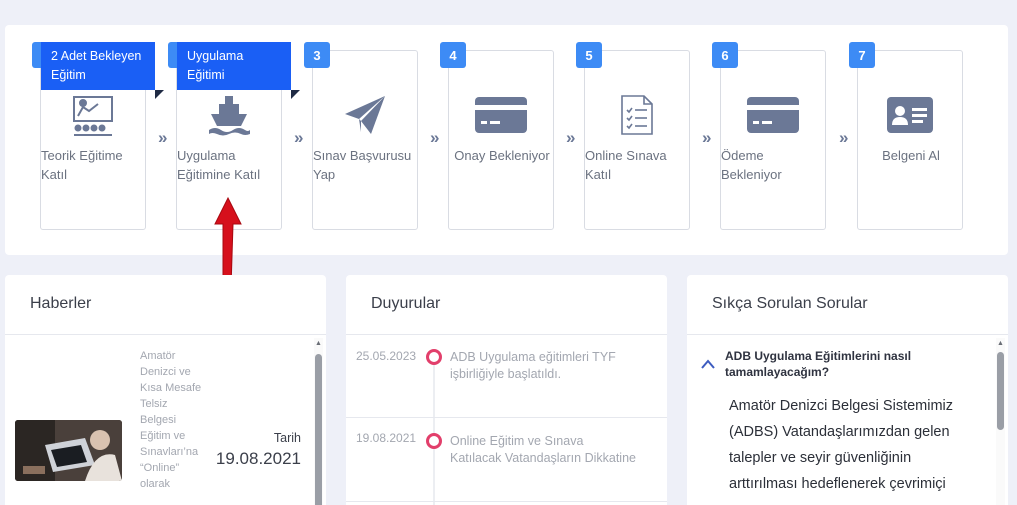 The width and height of the screenshot is (1017, 505). What do you see at coordinates (68, 450) in the screenshot?
I see `news-thumbnail` at bounding box center [68, 450].